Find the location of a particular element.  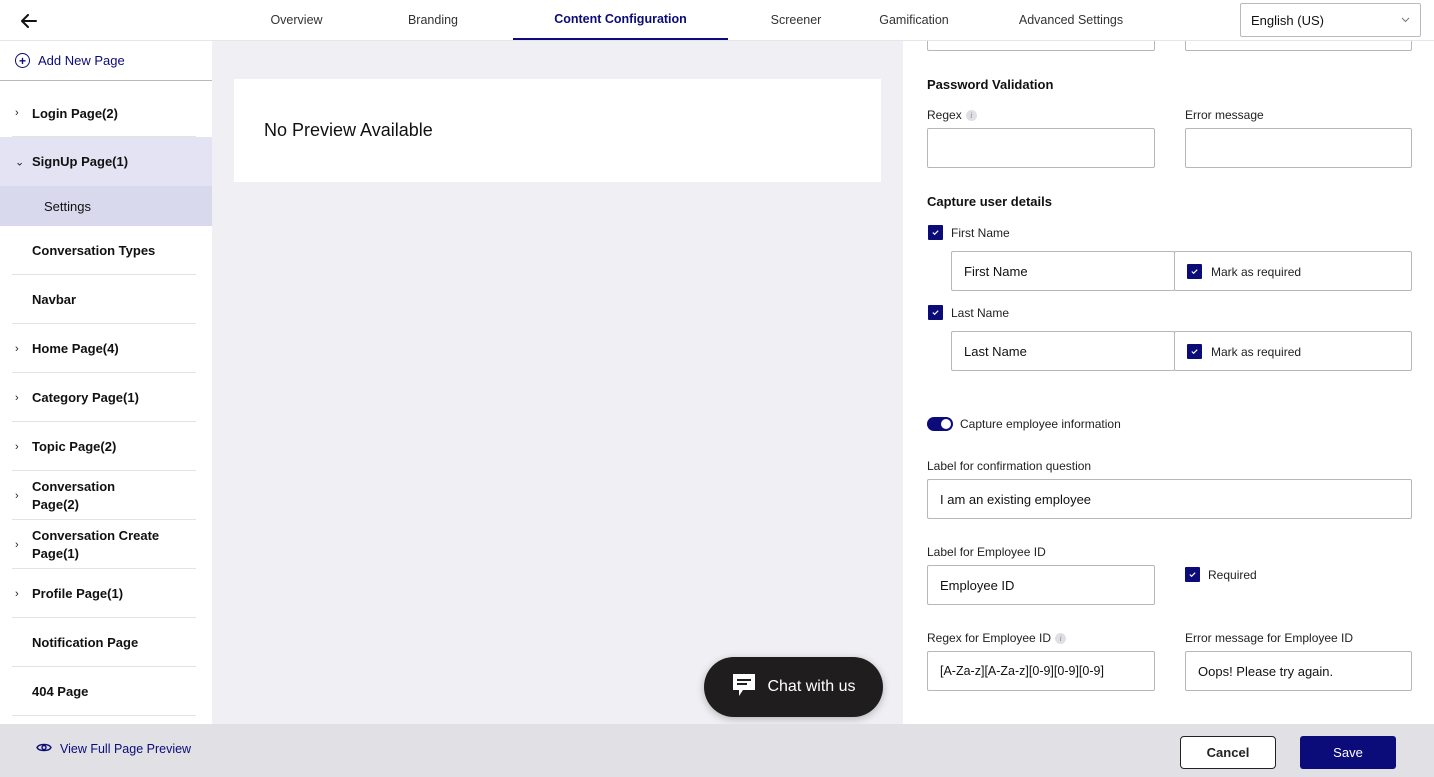

chevron-down-icon: ⌄ is located at coordinates (20, 162).